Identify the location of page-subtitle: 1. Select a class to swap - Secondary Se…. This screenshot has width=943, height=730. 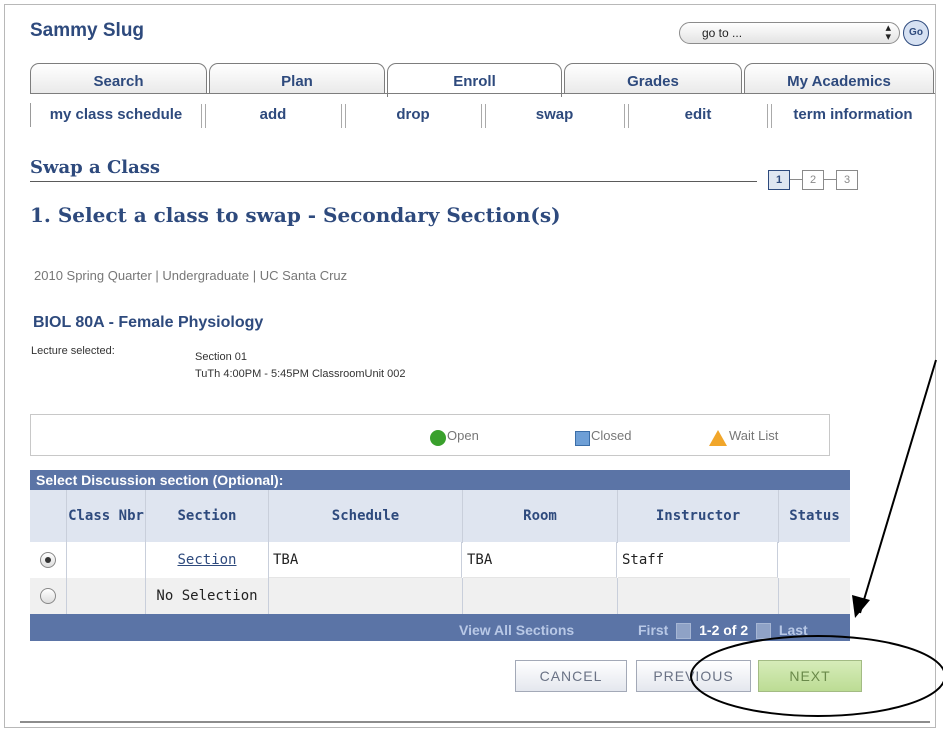
(295, 215).